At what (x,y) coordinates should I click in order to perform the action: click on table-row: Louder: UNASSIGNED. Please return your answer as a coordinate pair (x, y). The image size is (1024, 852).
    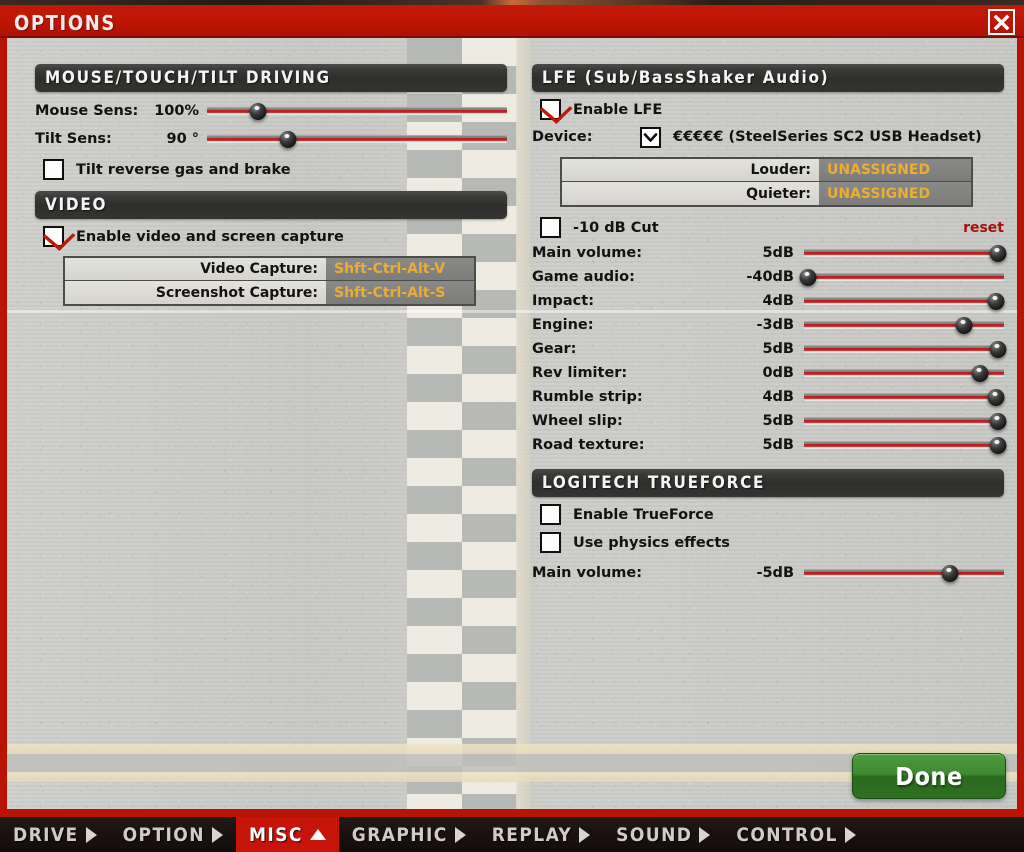
    Looking at the image, I should click on (766, 170).